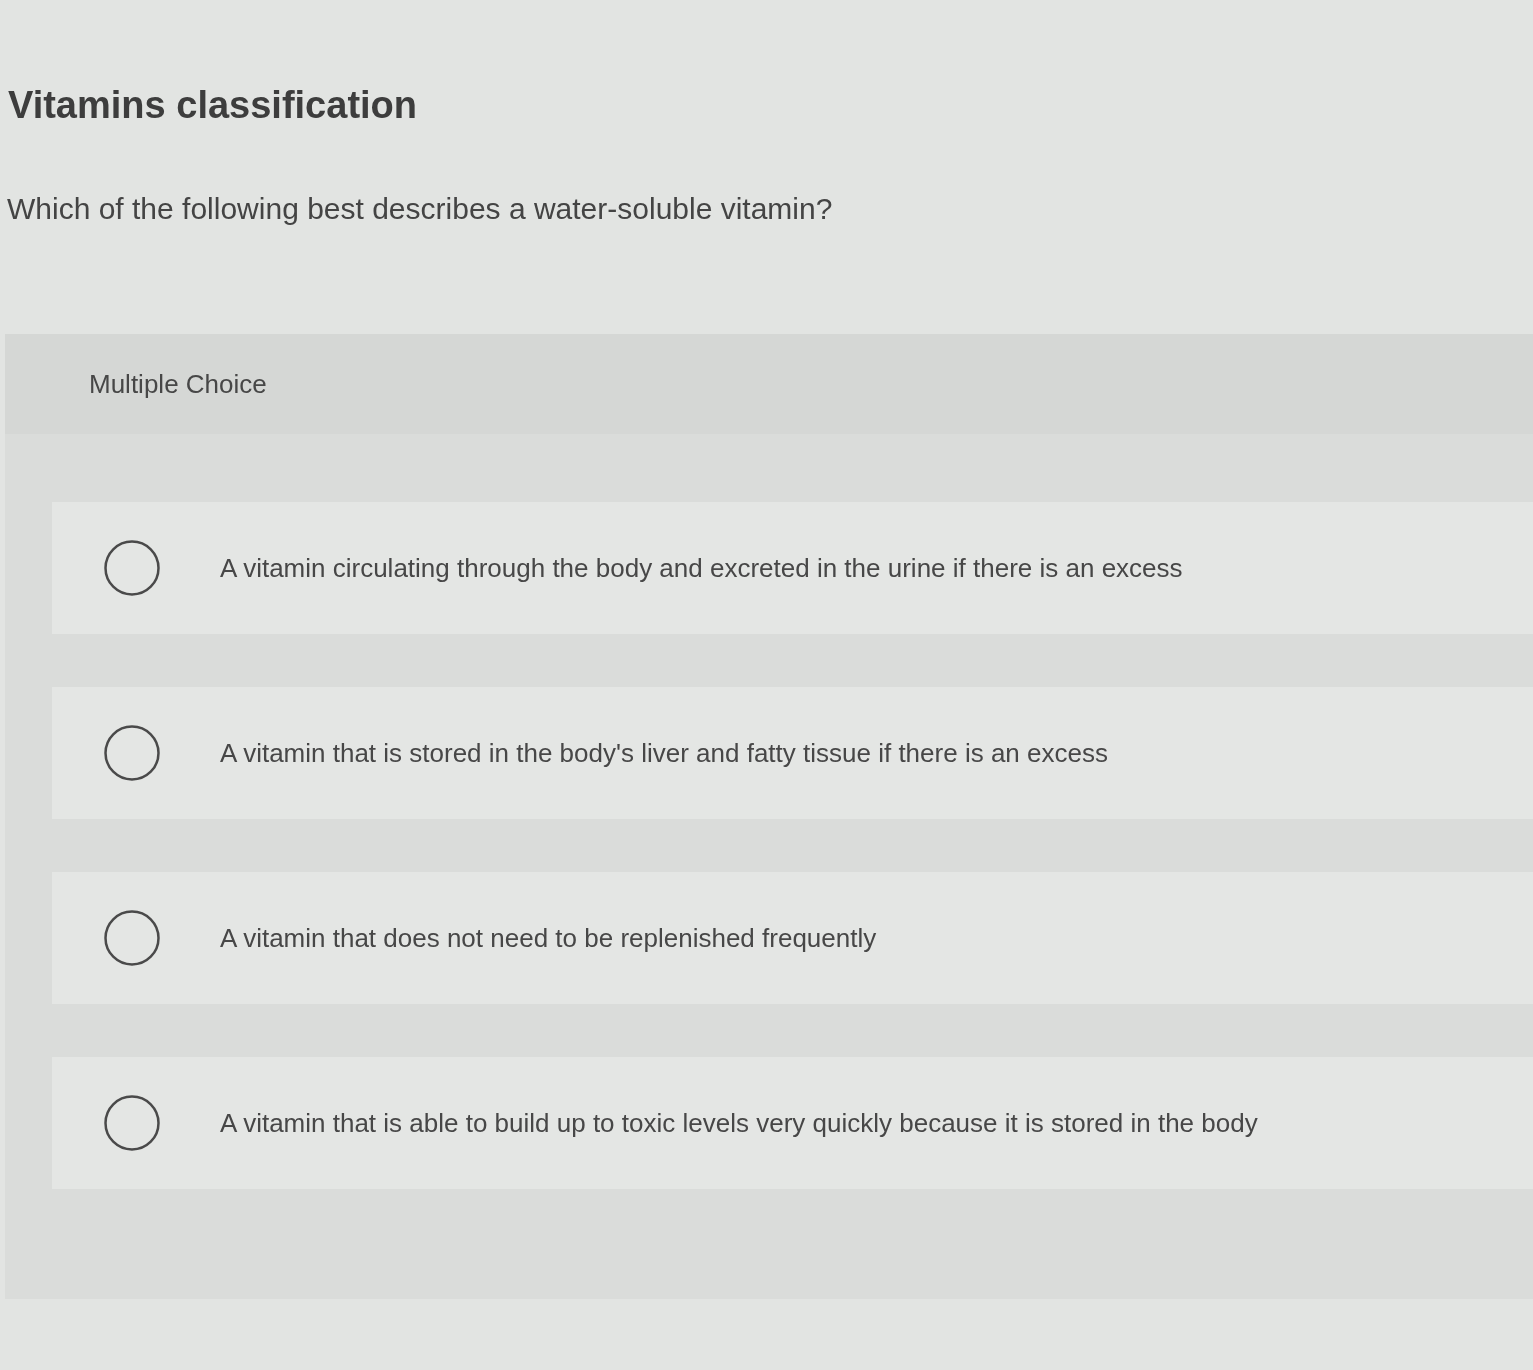  Describe the element at coordinates (178, 384) in the screenshot. I see `question-type-label: Multiple Choice` at that location.